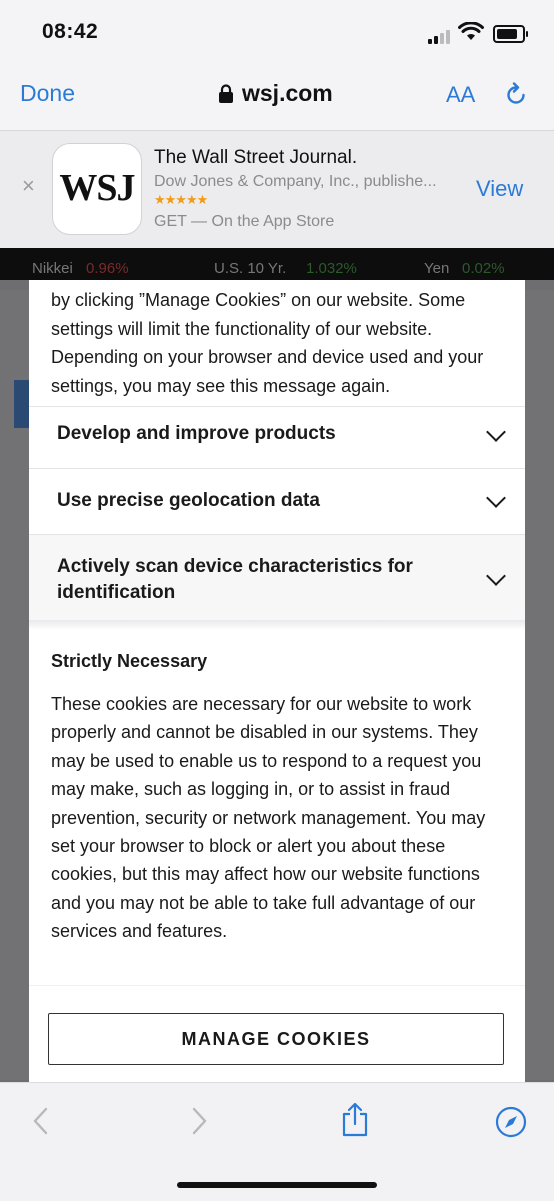 This screenshot has height=1201, width=554. What do you see at coordinates (188, 500) in the screenshot?
I see `accordion-label: Use precise geolocation data` at bounding box center [188, 500].